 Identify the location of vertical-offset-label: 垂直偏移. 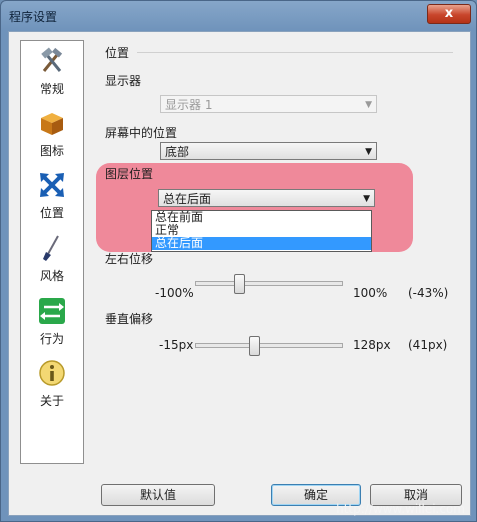
(129, 319).